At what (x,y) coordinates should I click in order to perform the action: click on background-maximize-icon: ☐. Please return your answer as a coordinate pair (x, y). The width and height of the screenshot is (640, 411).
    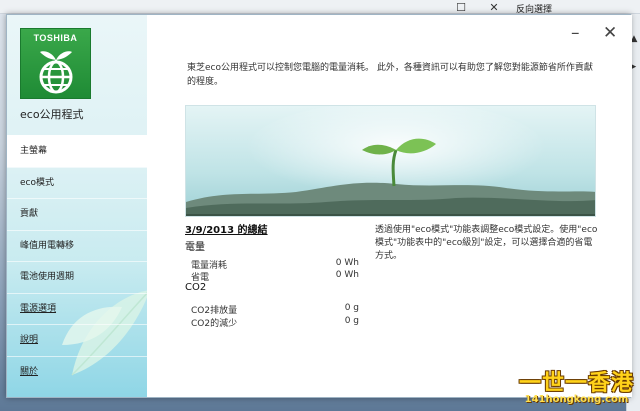
    Looking at the image, I should click on (461, 7).